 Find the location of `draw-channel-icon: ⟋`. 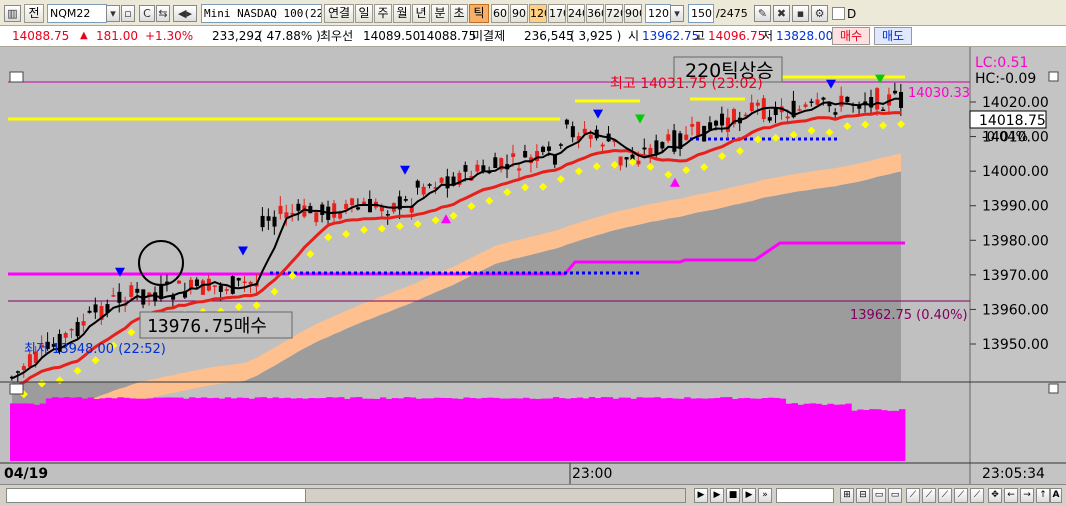

draw-channel-icon: ⟋ is located at coordinates (945, 495).